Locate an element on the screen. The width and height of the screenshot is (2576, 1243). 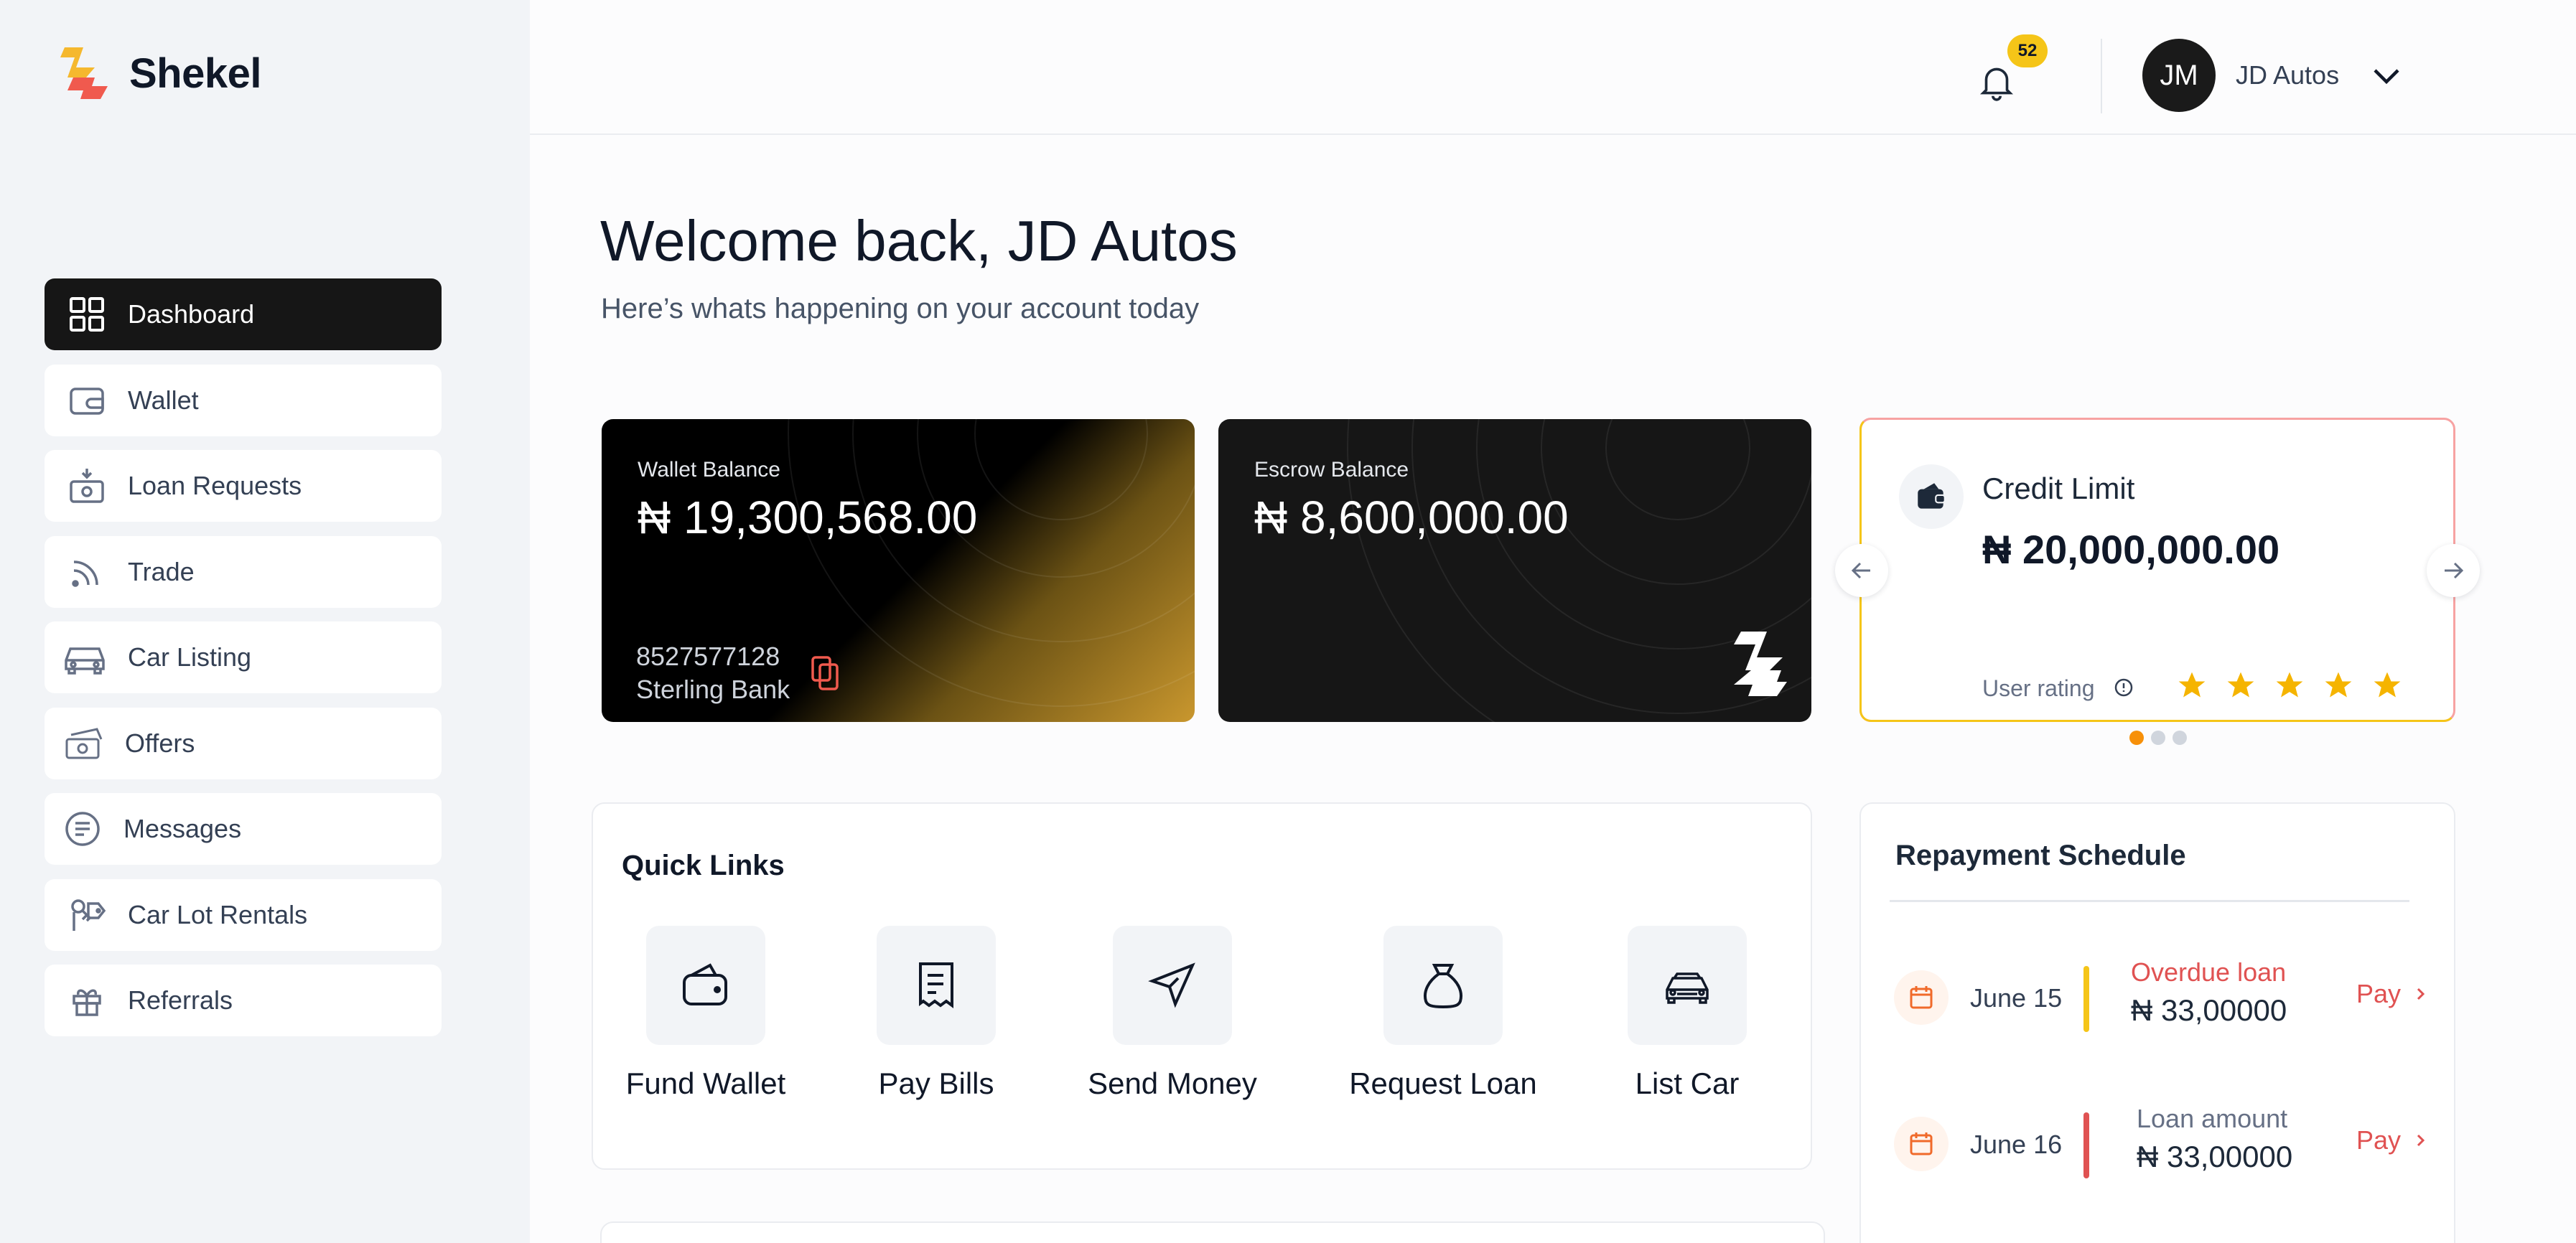
escrow-balance-label: Escrow Balance is located at coordinates (1331, 470).